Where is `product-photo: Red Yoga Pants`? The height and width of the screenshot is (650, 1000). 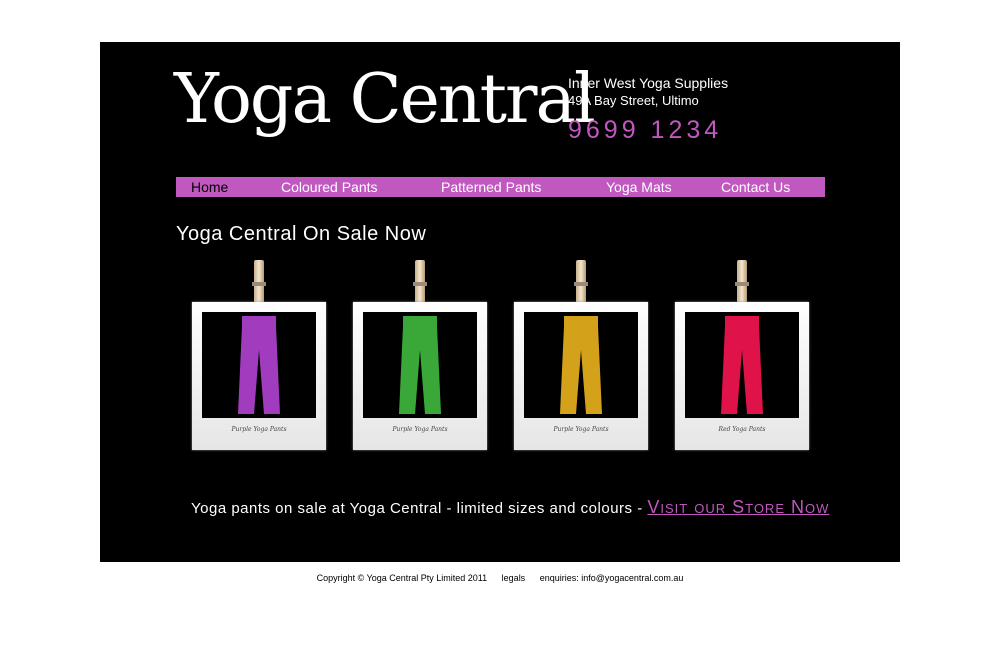
product-photo: Red Yoga Pants is located at coordinates (742, 376).